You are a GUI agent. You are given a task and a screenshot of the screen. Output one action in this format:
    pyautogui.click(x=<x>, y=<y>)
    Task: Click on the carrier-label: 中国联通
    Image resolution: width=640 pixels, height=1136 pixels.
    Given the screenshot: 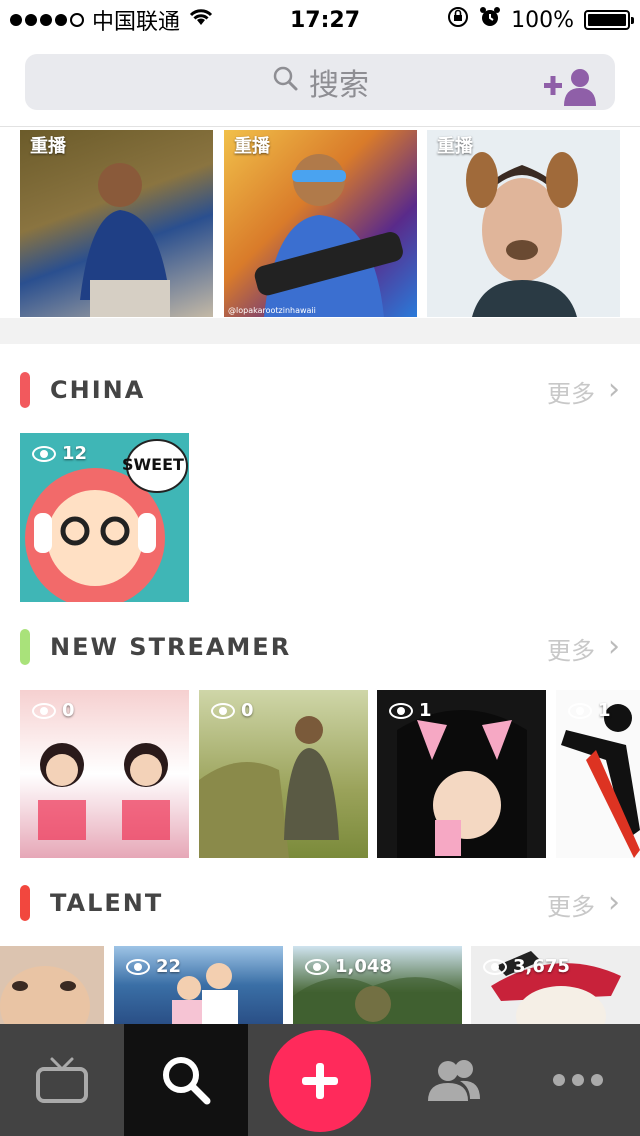 What is the action you would take?
    pyautogui.click(x=136, y=22)
    